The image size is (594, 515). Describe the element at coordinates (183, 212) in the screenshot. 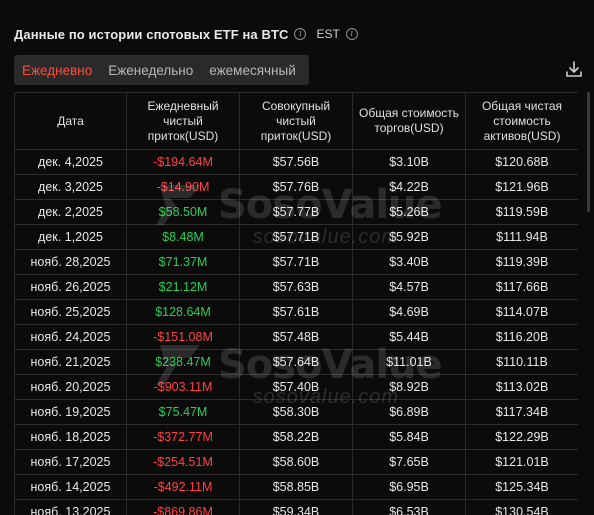

I see `cell-daily-inflow: $58.50M` at that location.